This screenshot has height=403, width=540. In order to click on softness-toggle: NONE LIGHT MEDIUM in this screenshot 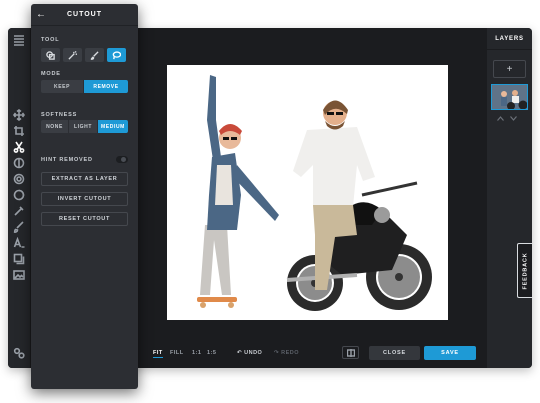, I will do `click(84, 126)`.